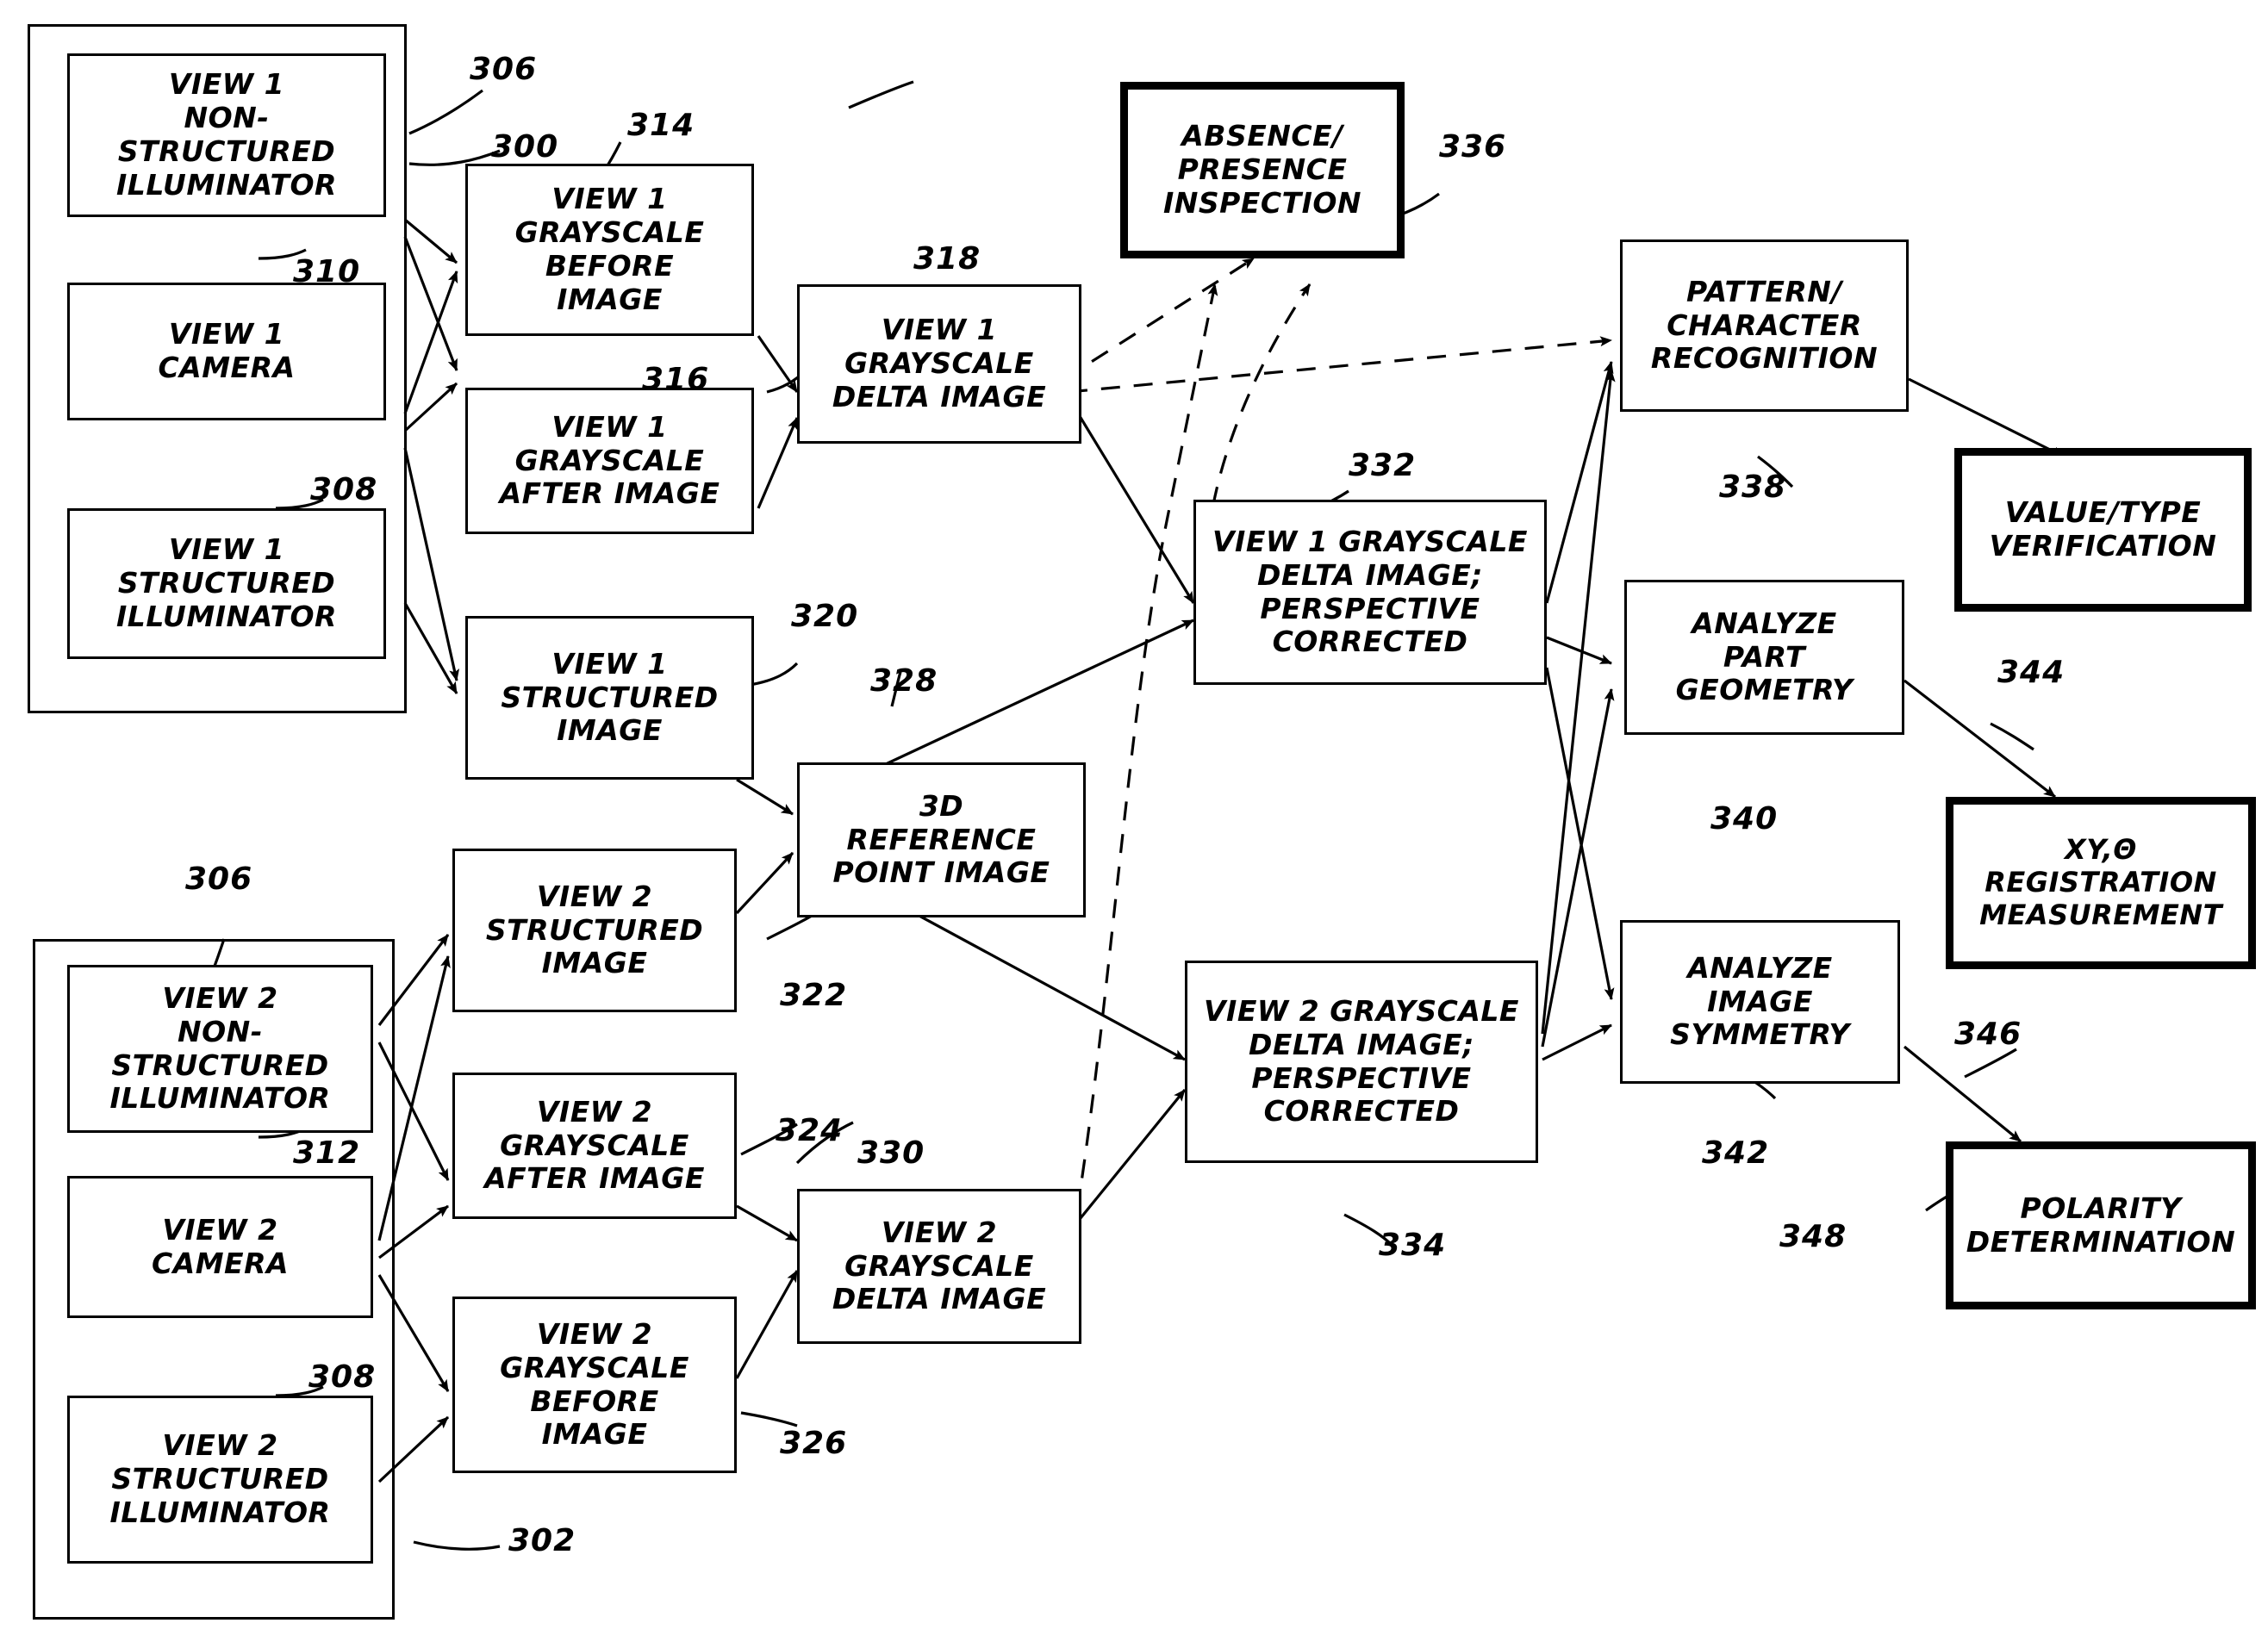  What do you see at coordinates (1736, 1153) in the screenshot?
I see `ref-numeral-342: 342` at bounding box center [1736, 1153].